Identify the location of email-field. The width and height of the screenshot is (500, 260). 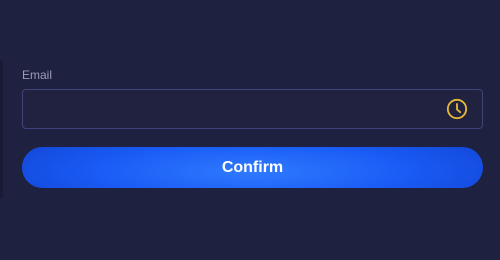
(252, 109).